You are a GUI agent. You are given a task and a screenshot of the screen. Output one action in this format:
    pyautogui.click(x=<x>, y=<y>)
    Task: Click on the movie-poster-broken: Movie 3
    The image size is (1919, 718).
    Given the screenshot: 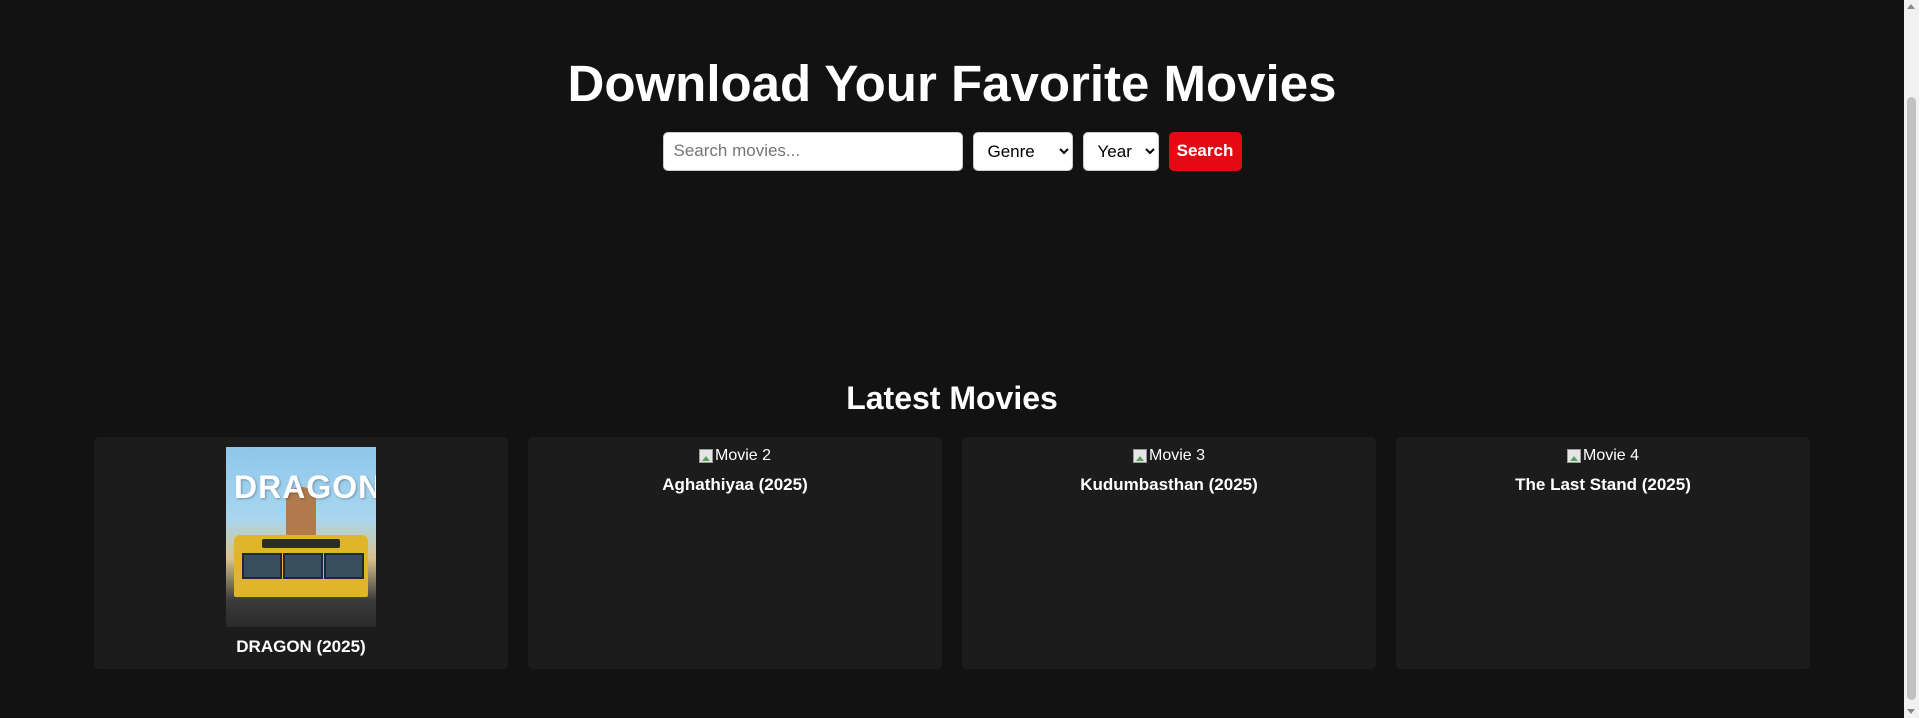 What is the action you would take?
    pyautogui.click(x=1169, y=456)
    